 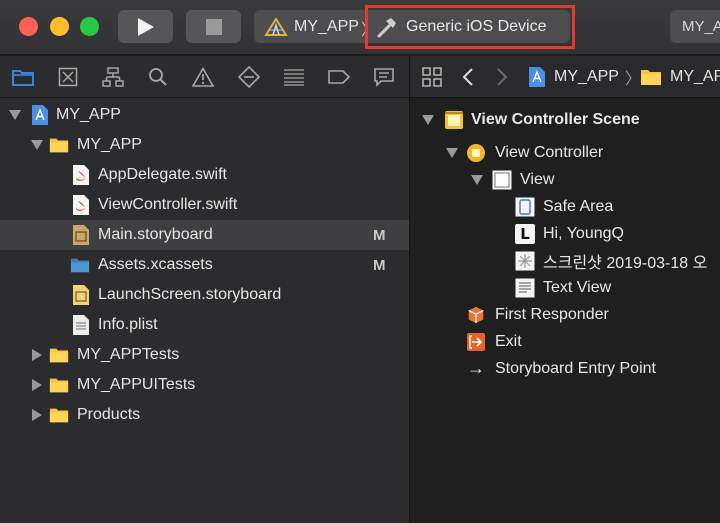 What do you see at coordinates (502, 180) in the screenshot?
I see `view-icon` at bounding box center [502, 180].